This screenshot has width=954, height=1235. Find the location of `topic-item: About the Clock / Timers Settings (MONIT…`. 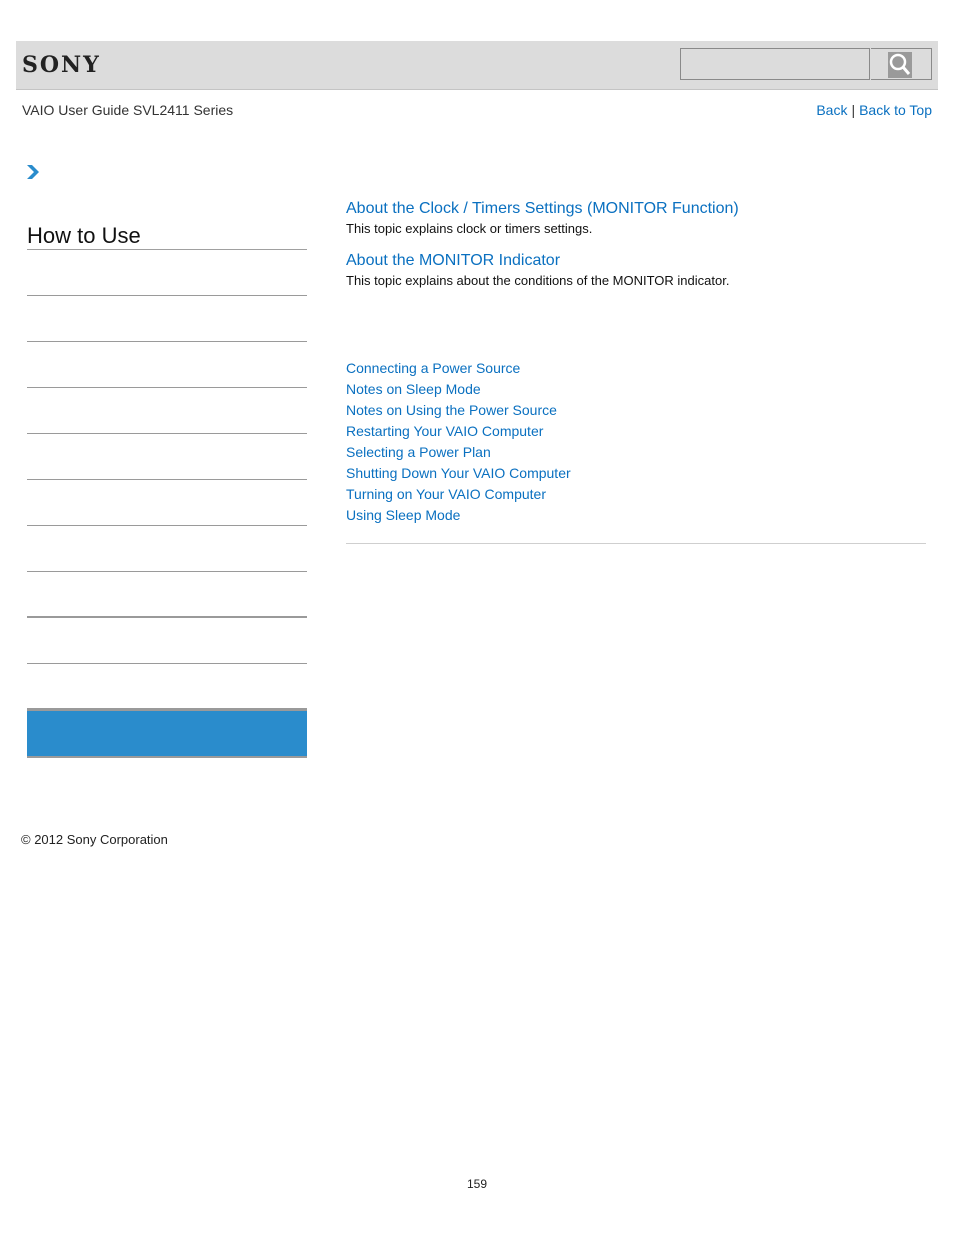

topic-item: About the Clock / Timers Settings (MONIT… is located at coordinates (636, 218).